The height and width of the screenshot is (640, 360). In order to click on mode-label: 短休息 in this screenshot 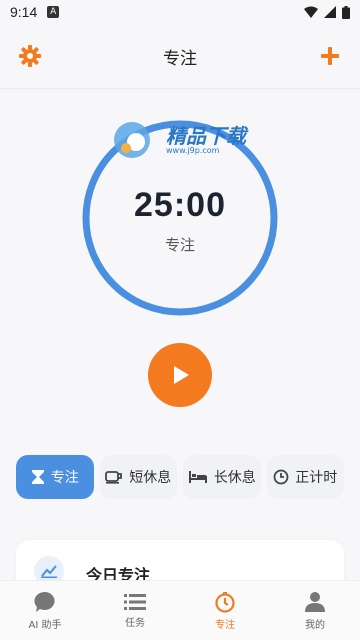, I will do `click(150, 478)`.